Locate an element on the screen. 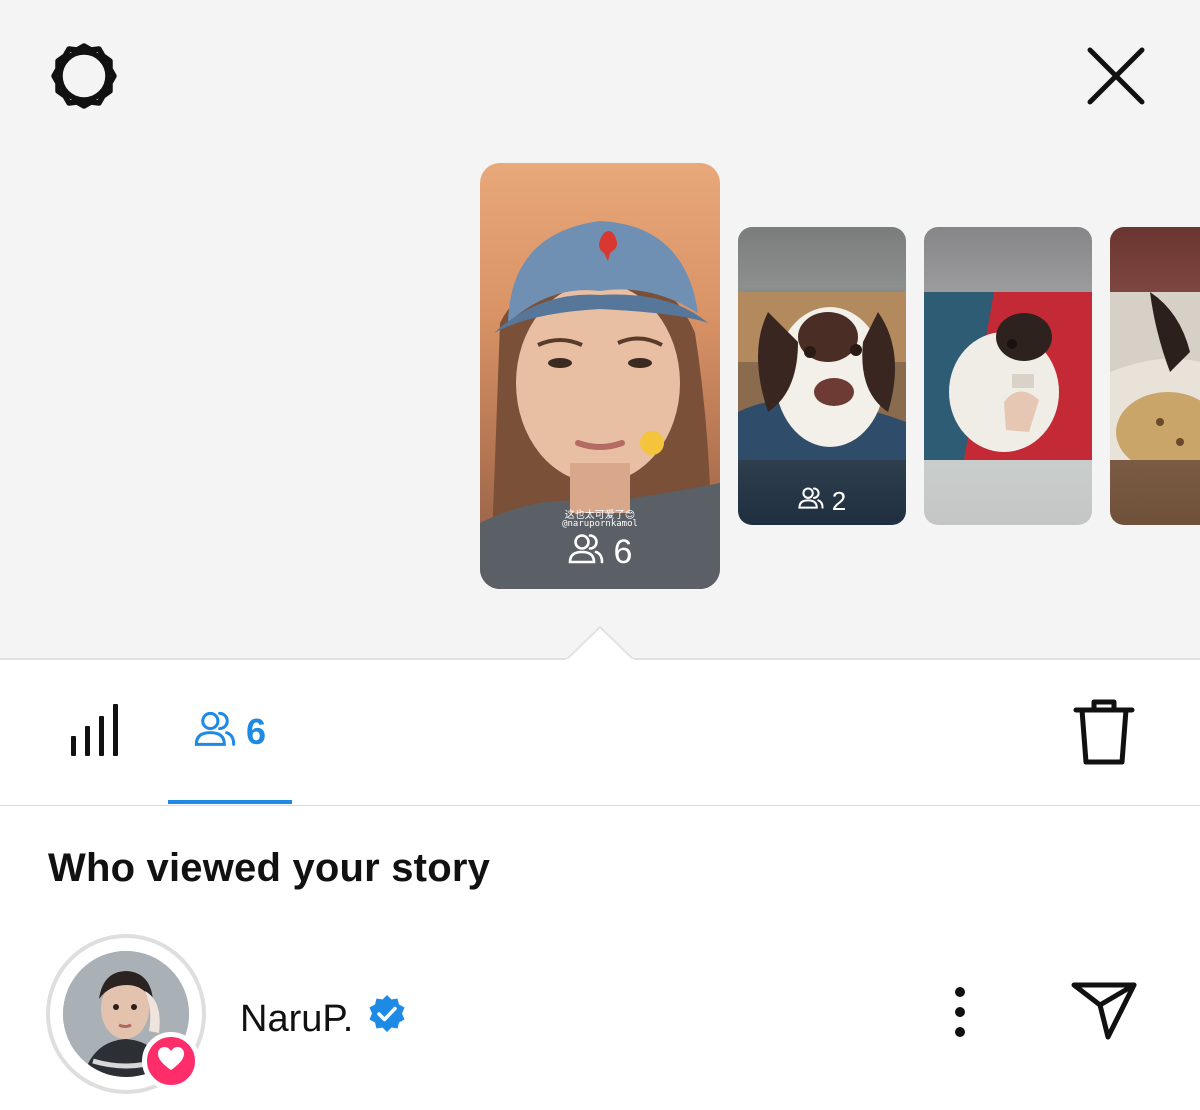 This screenshot has height=1110, width=1200. gear-icon is located at coordinates (84, 78).